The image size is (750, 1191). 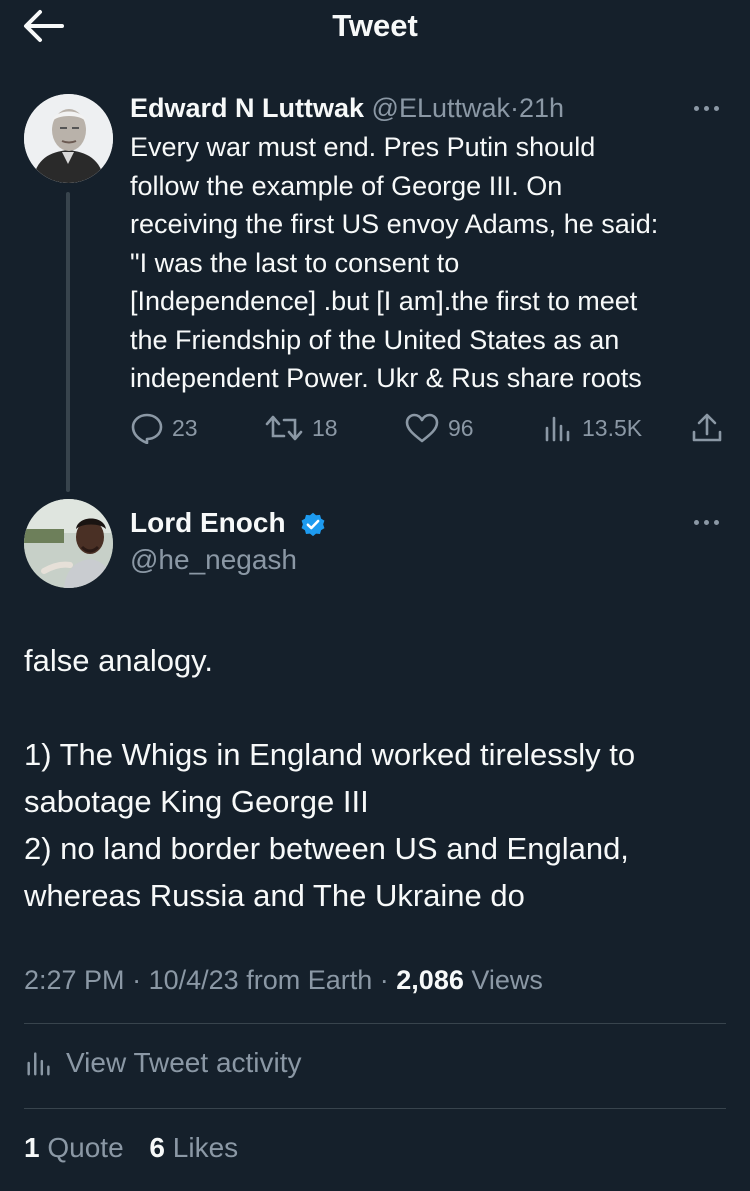 What do you see at coordinates (85, 1147) in the screenshot?
I see `quotes-label: Quote` at bounding box center [85, 1147].